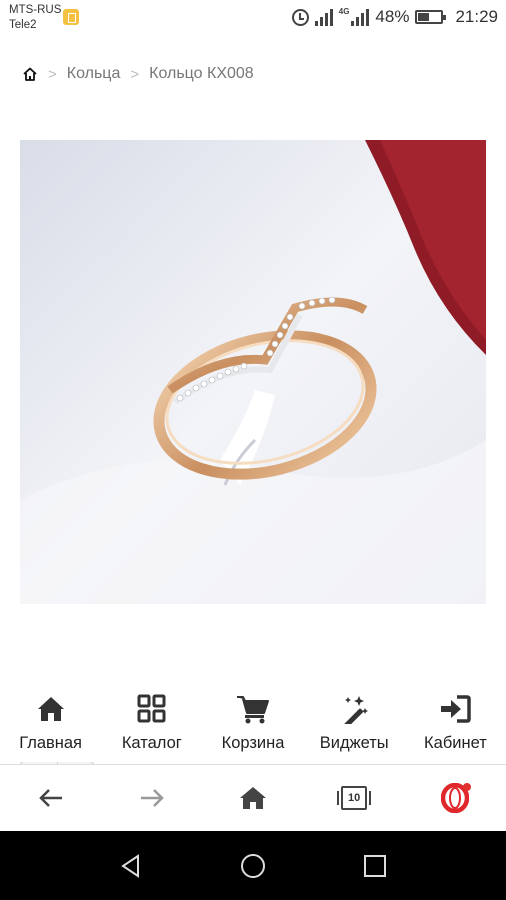 The width and height of the screenshot is (506, 900). Describe the element at coordinates (344, 11) in the screenshot. I see `network-type: 4G` at that location.